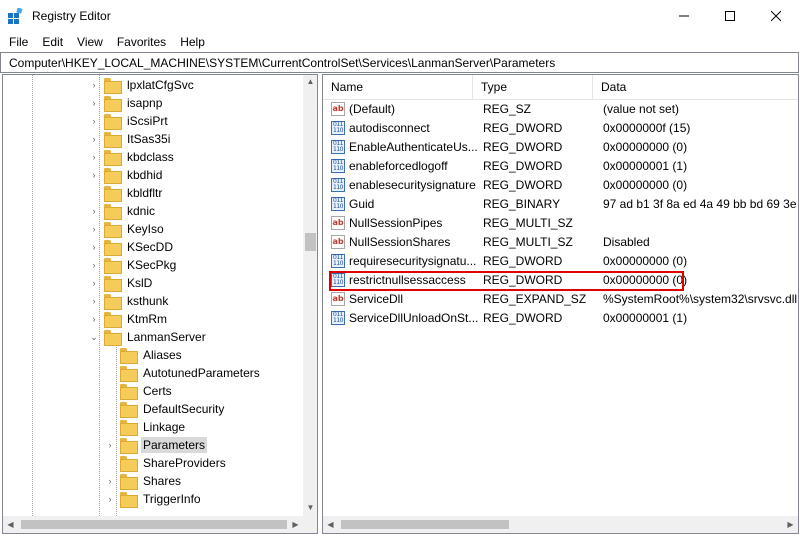 The height and width of the screenshot is (534, 799). What do you see at coordinates (94, 337) in the screenshot?
I see `chevron-down-icon: ⌄` at bounding box center [94, 337].